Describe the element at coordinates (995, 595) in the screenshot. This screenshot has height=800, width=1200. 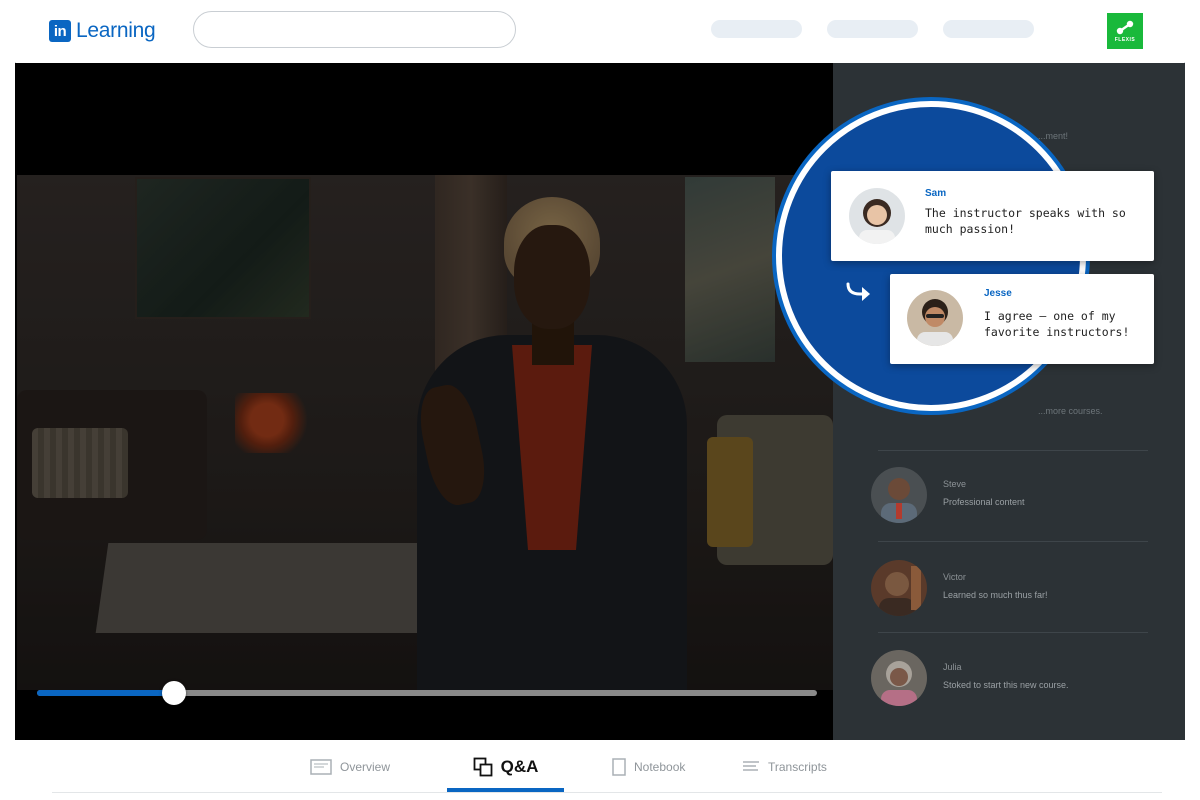
I see `comment-text: Learned so much thus far!` at that location.